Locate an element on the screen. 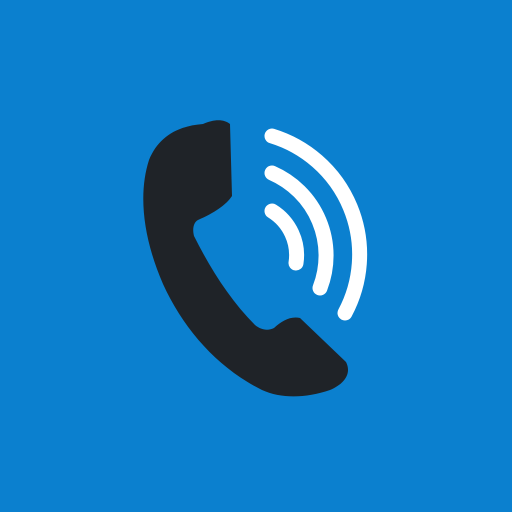  sound-wave-medium is located at coordinates (299, 230).